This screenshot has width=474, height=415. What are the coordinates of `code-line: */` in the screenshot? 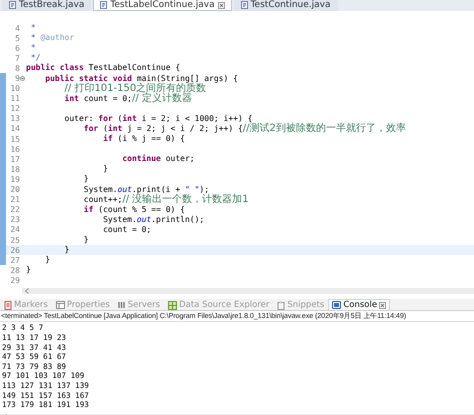 It's located at (35, 58).